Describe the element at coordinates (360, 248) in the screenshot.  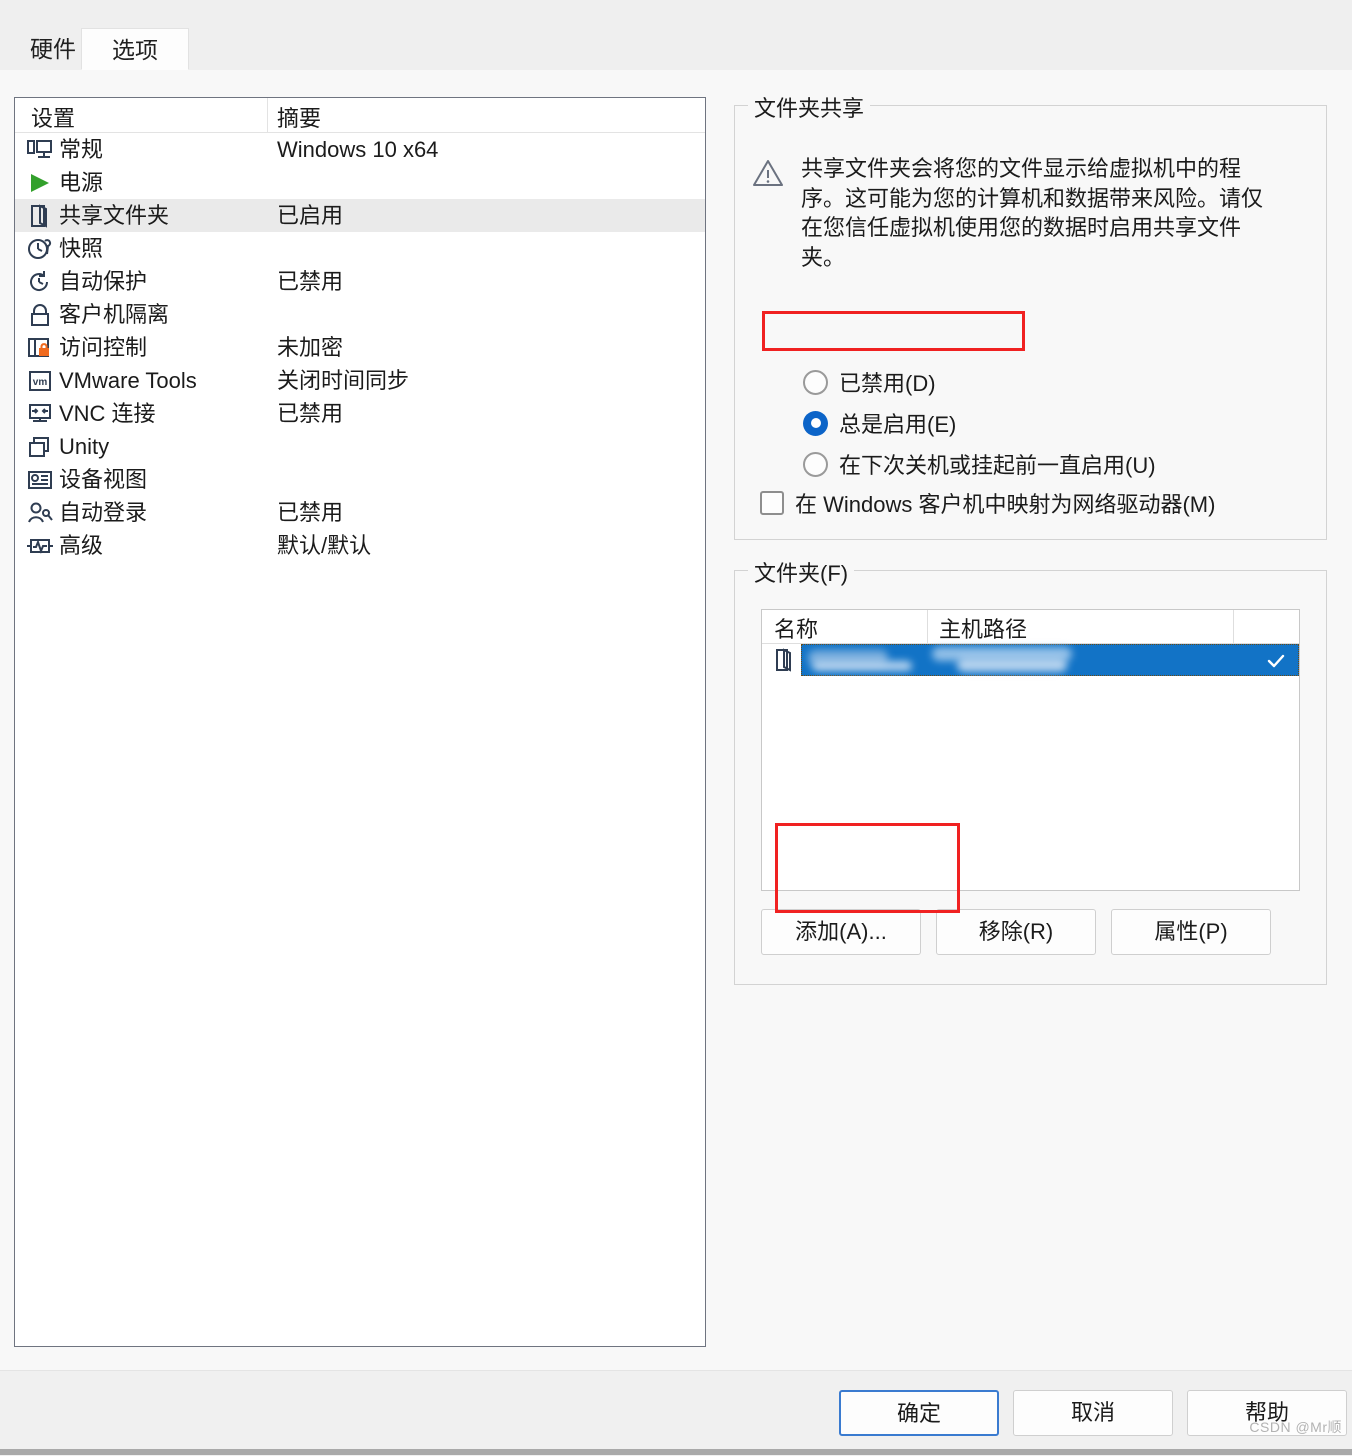
I see `settings-row-snapshot: 快照` at that location.